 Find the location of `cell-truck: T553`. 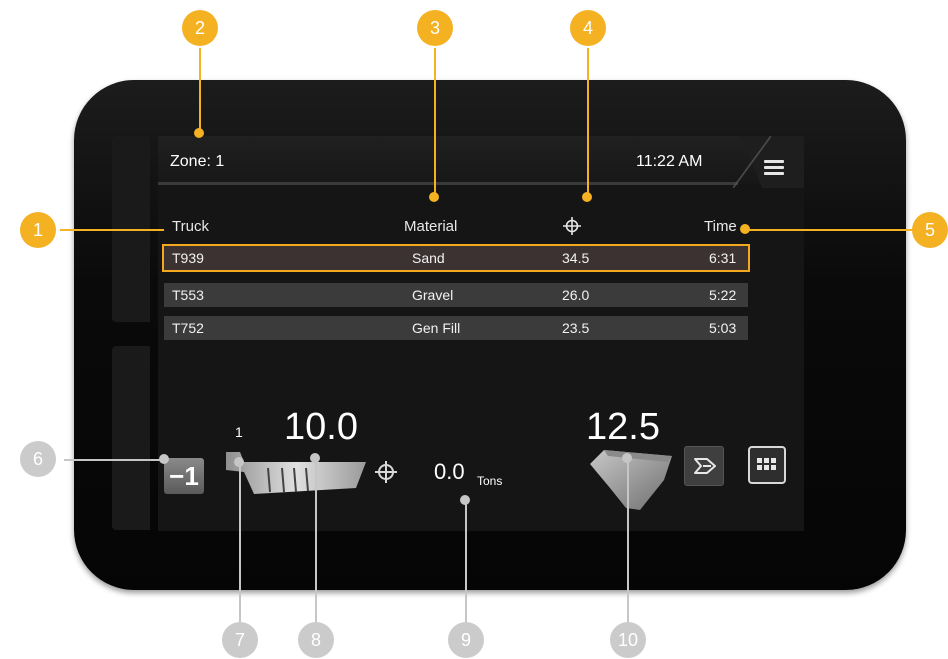

cell-truck: T553 is located at coordinates (188, 295).